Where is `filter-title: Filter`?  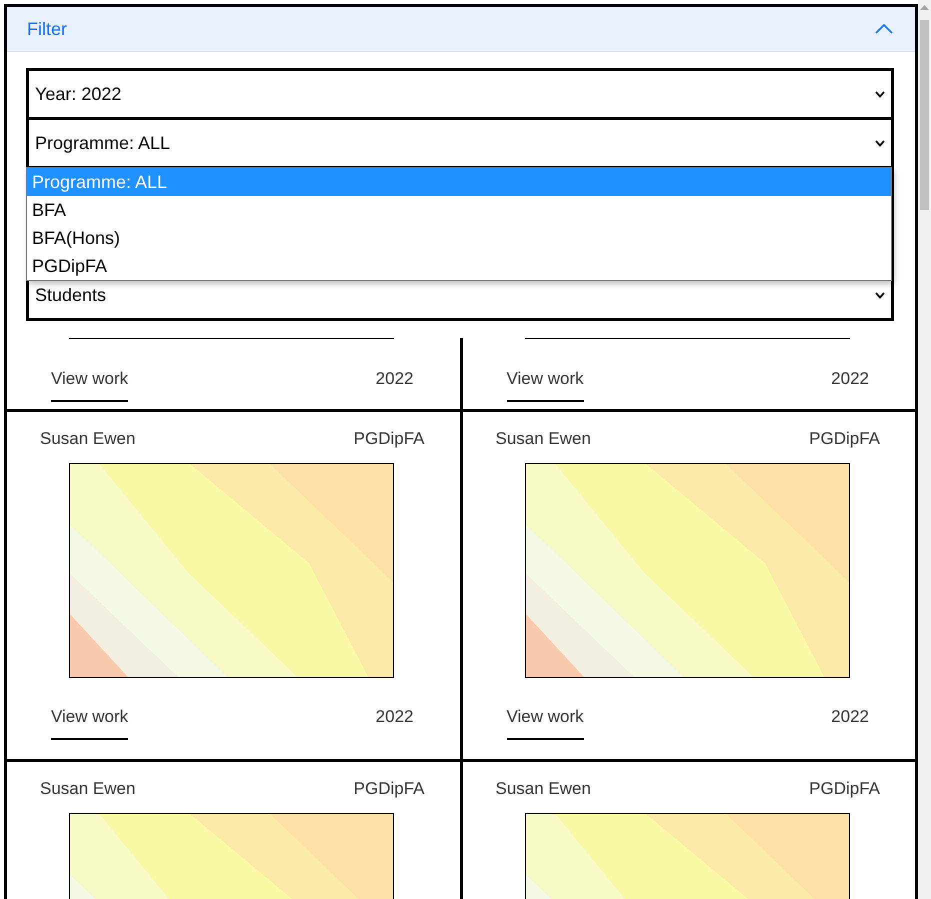 filter-title: Filter is located at coordinates (47, 29).